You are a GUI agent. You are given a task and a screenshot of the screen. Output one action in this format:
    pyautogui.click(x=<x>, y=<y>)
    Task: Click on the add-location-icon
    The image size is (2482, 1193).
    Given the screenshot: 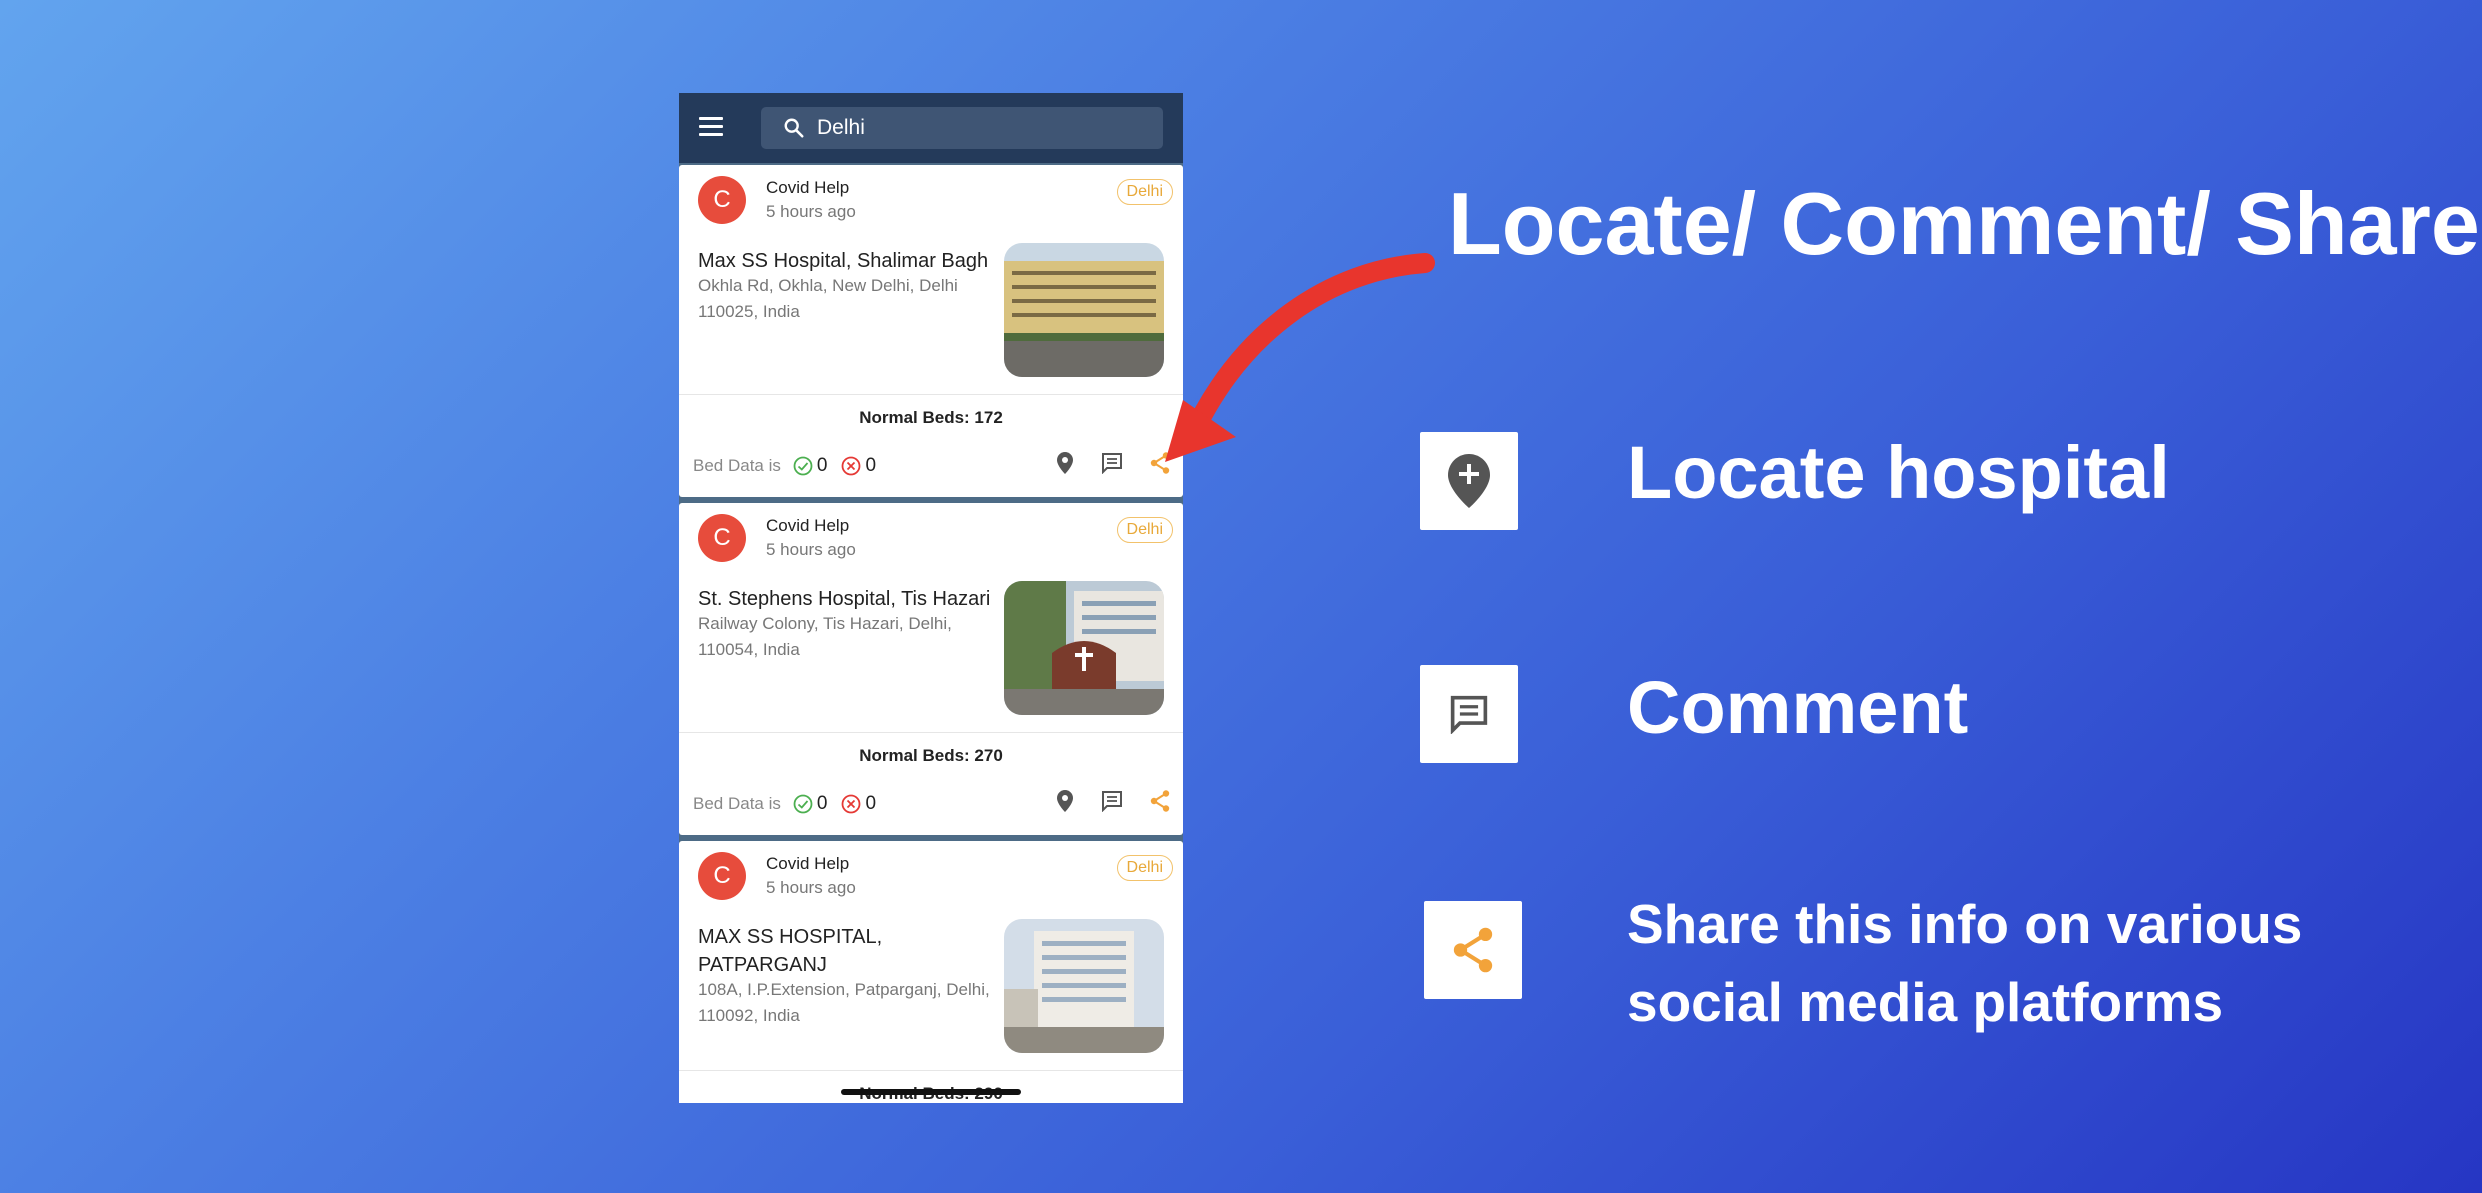 What is the action you would take?
    pyautogui.click(x=1469, y=481)
    